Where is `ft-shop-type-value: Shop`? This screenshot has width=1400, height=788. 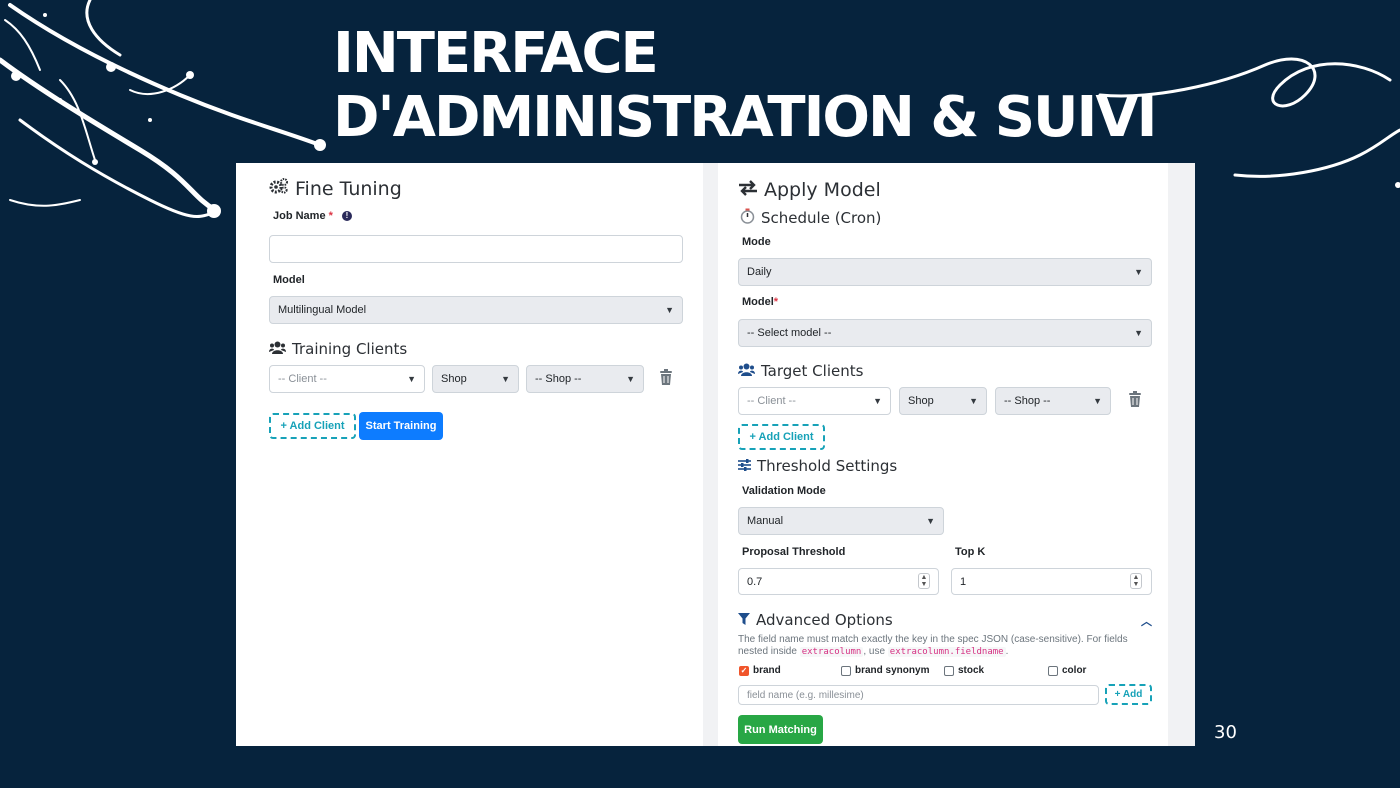 ft-shop-type-value: Shop is located at coordinates (454, 379).